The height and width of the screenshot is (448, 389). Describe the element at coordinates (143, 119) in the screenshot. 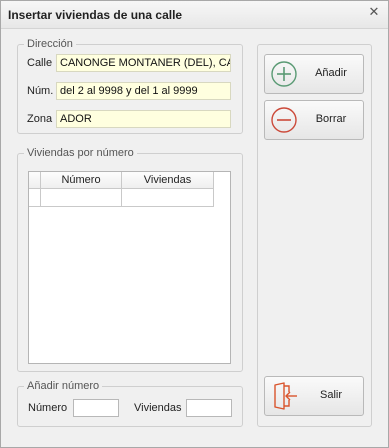

I see `zona-field: ADOR` at that location.